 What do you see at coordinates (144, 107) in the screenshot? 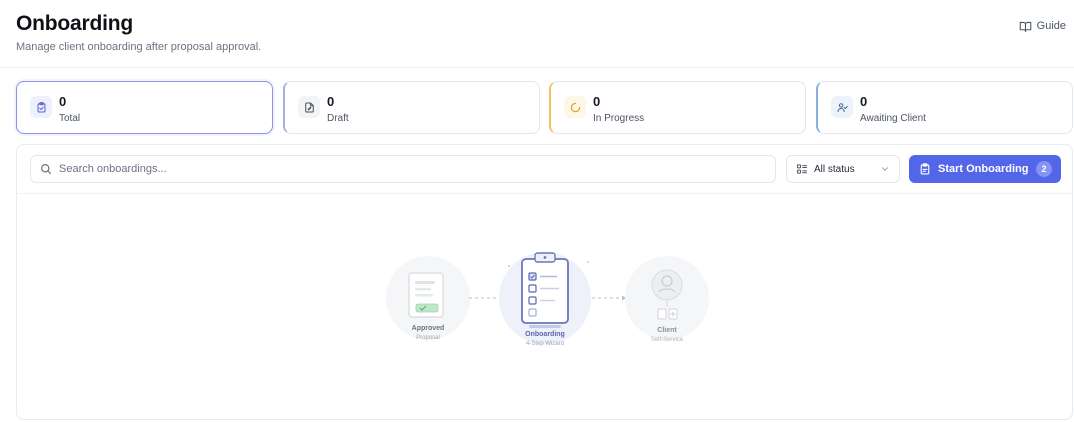
I see `stat-card-total: 0 Total` at bounding box center [144, 107].